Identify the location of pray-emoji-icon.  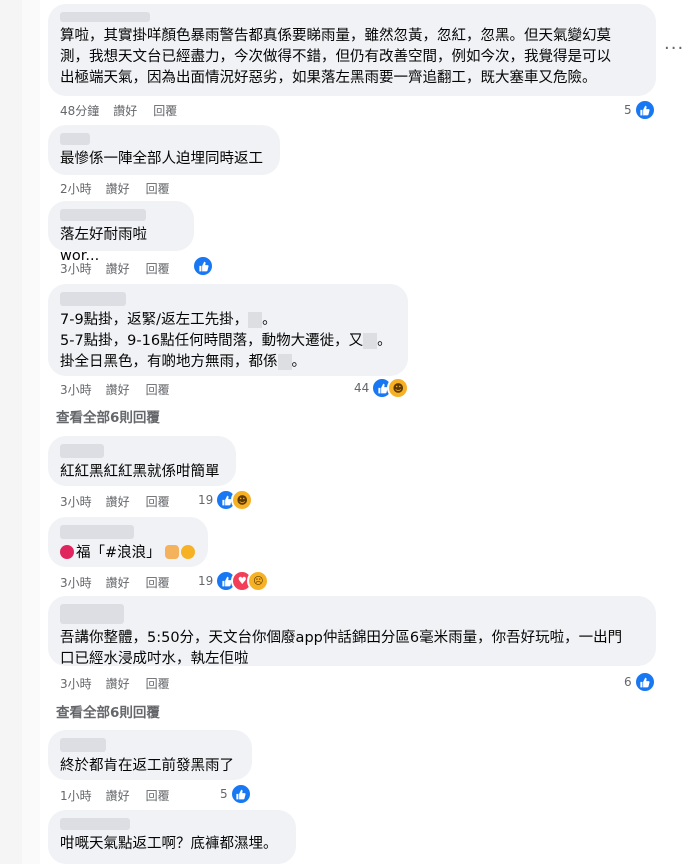
(171, 552).